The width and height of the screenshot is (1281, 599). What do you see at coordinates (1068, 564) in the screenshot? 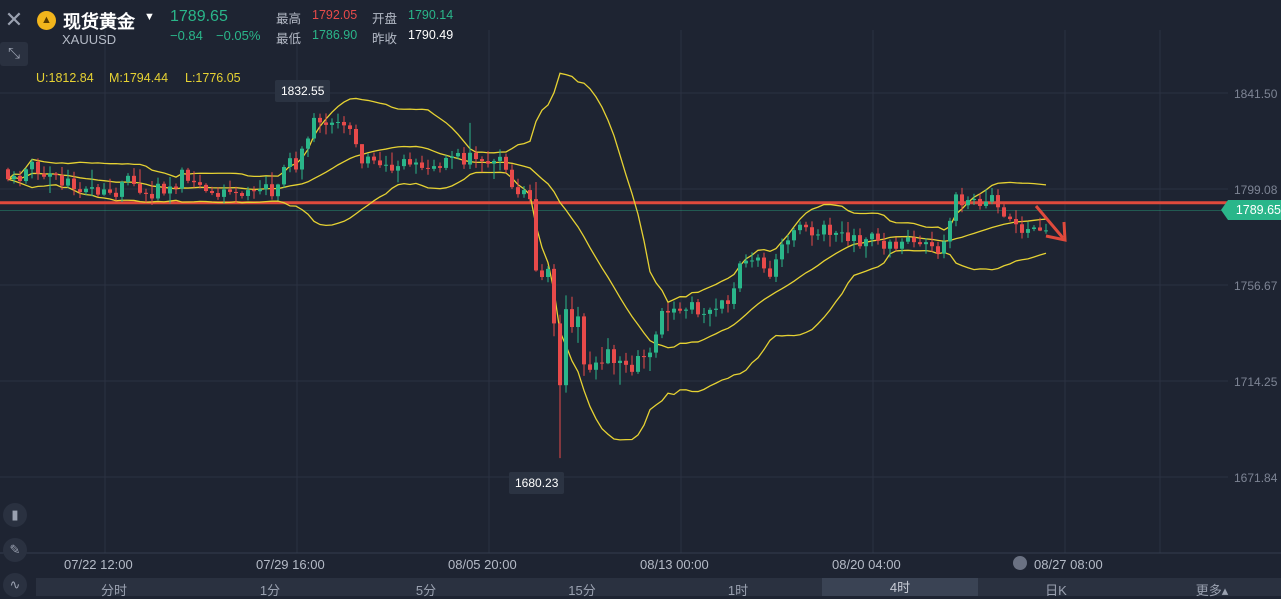
I see `x-tick-label: 08/27 08:00` at bounding box center [1068, 564].